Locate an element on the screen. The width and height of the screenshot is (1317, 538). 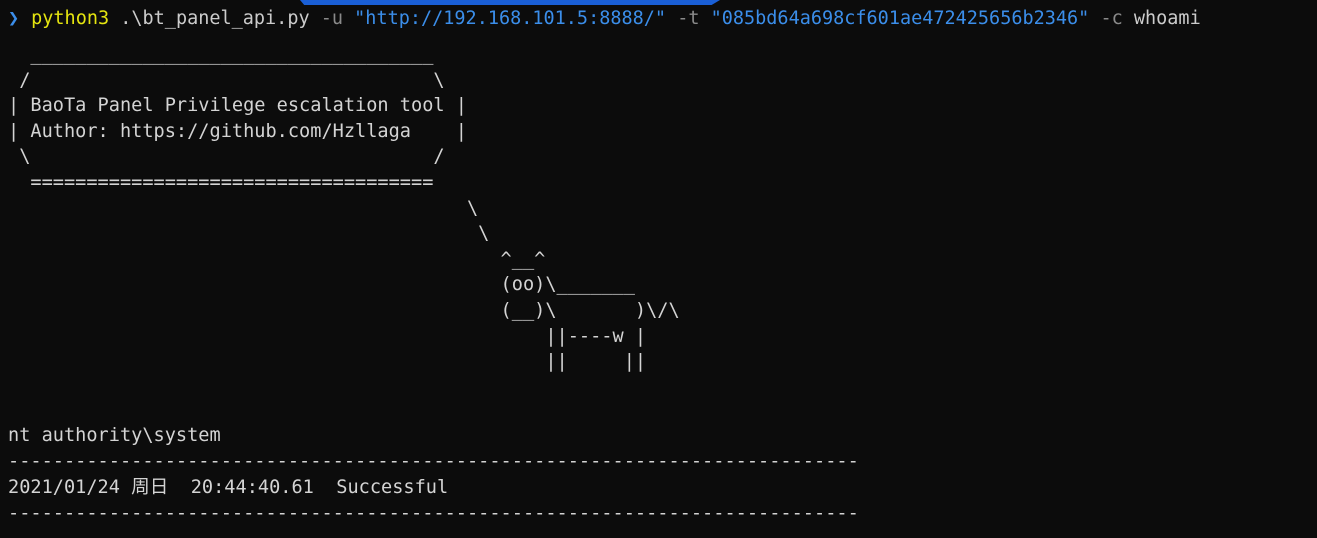
output-timestamp-line: 2021/01/24 周日 20:44:40.61 Successful is located at coordinates (228, 488).